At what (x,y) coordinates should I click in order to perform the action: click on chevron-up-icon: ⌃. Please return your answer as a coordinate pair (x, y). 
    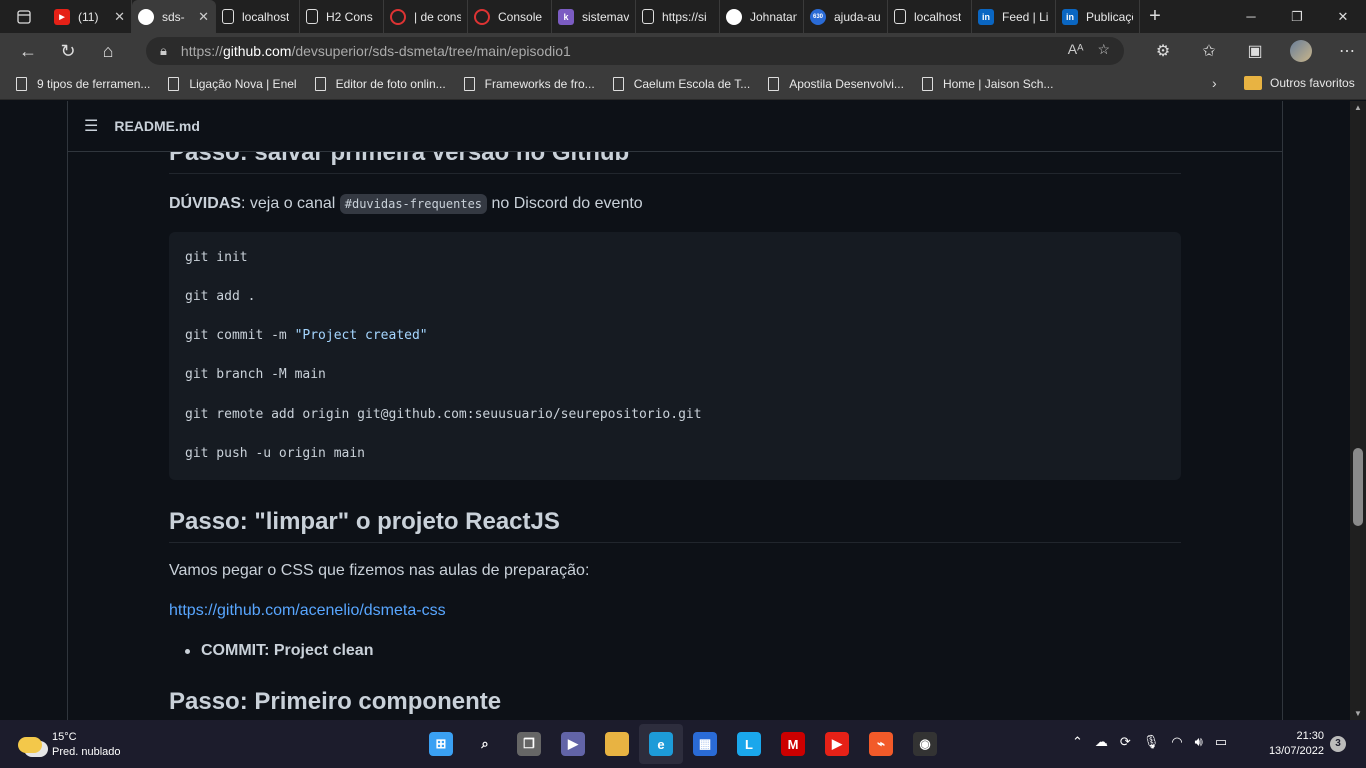
    Looking at the image, I should click on (1077, 742).